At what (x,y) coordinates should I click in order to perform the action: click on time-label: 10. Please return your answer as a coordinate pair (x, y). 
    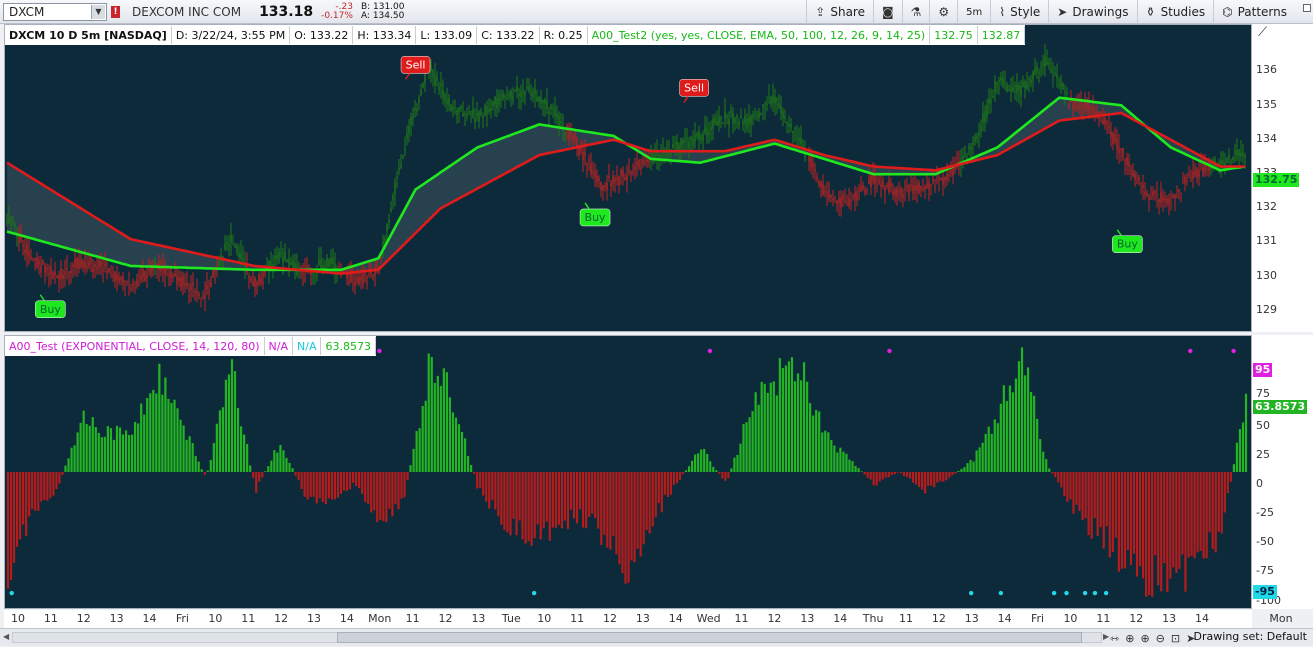
    Looking at the image, I should click on (215, 618).